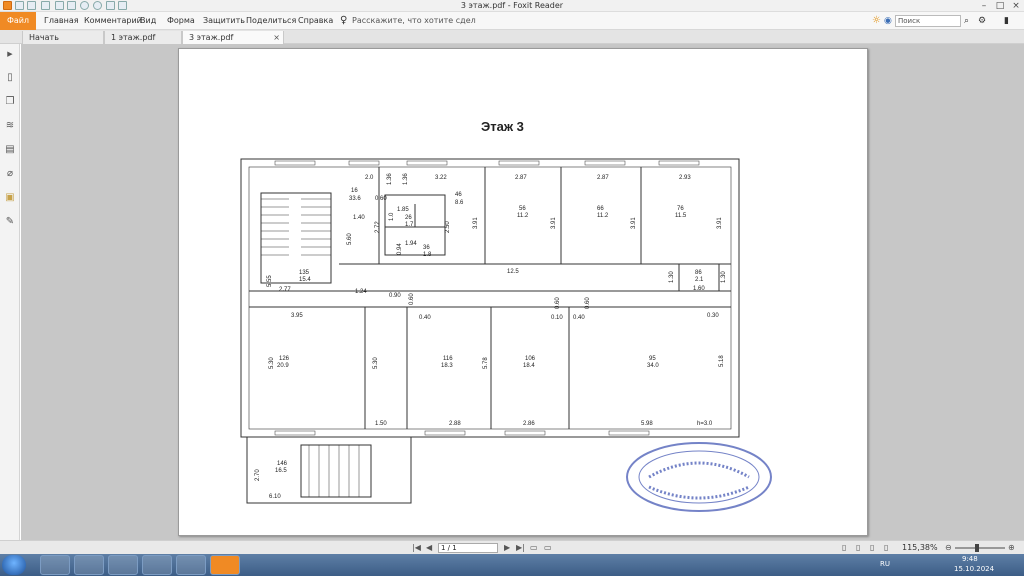 The image size is (1024, 576). What do you see at coordinates (1016, 6) in the screenshot?
I see `close-window-icon: ×` at bounding box center [1016, 6].